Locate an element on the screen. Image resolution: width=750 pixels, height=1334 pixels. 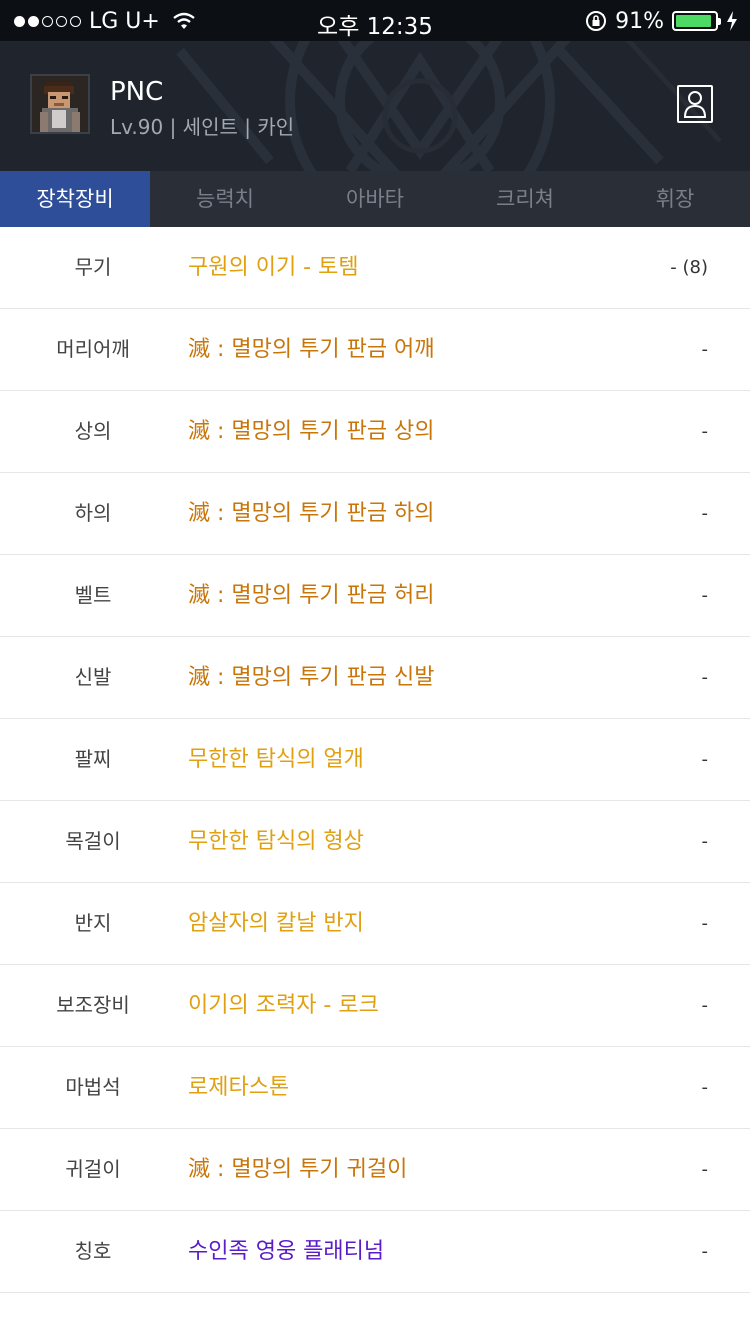
person-icon is located at coordinates (695, 104).